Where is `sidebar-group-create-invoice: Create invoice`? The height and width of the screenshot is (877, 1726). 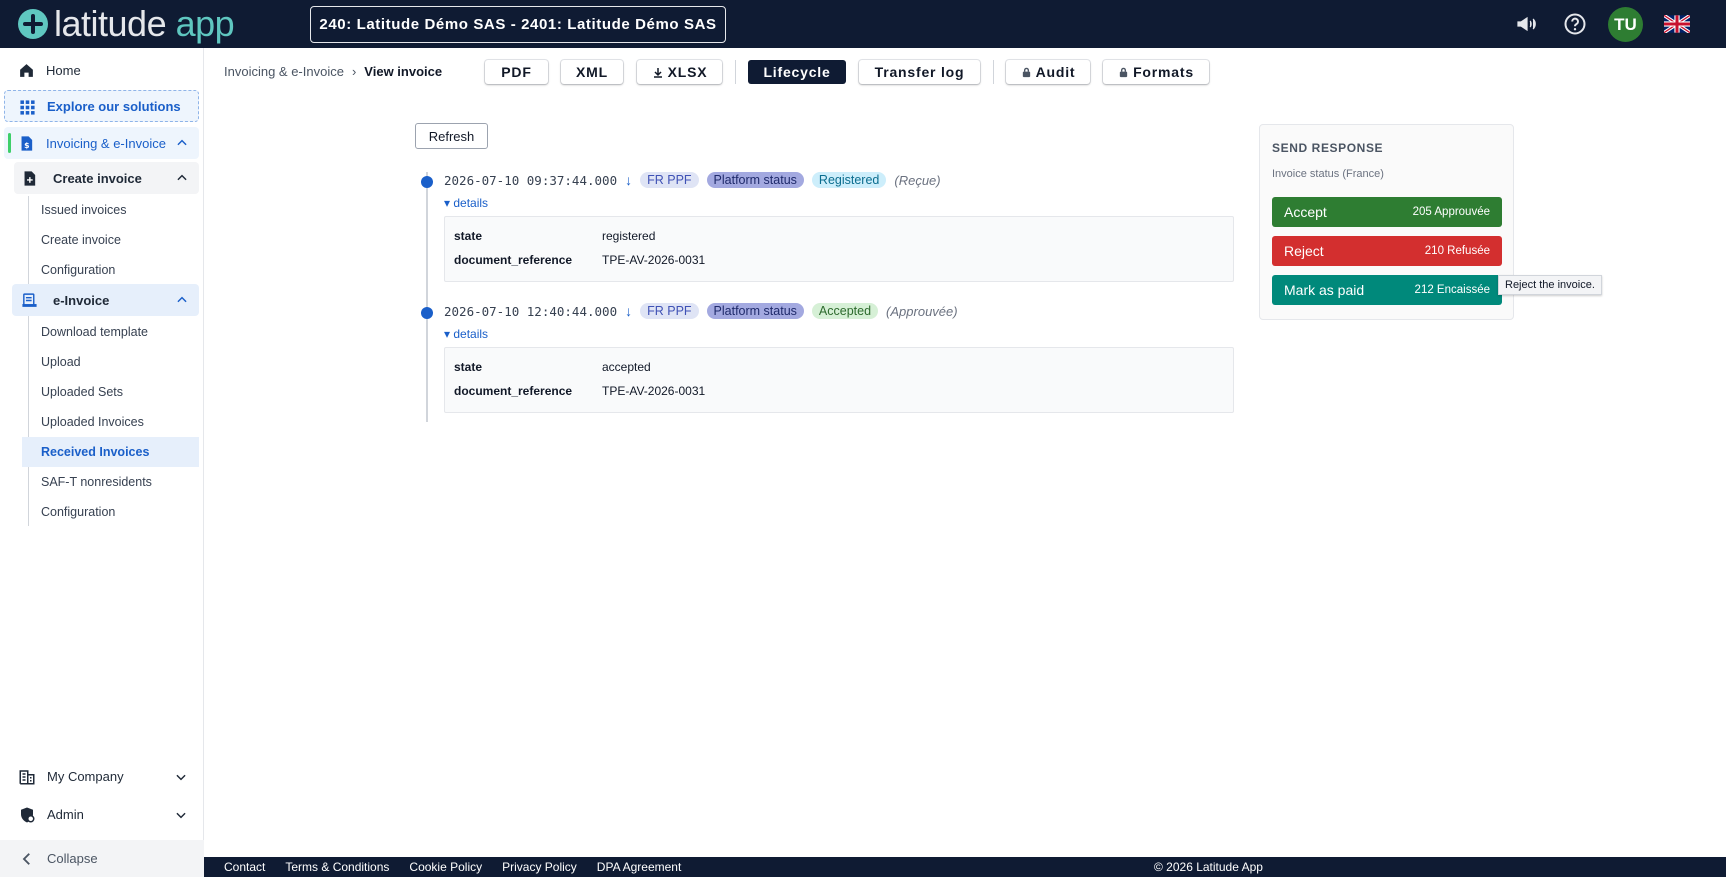
sidebar-group-create-invoice: Create invoice is located at coordinates (106, 178).